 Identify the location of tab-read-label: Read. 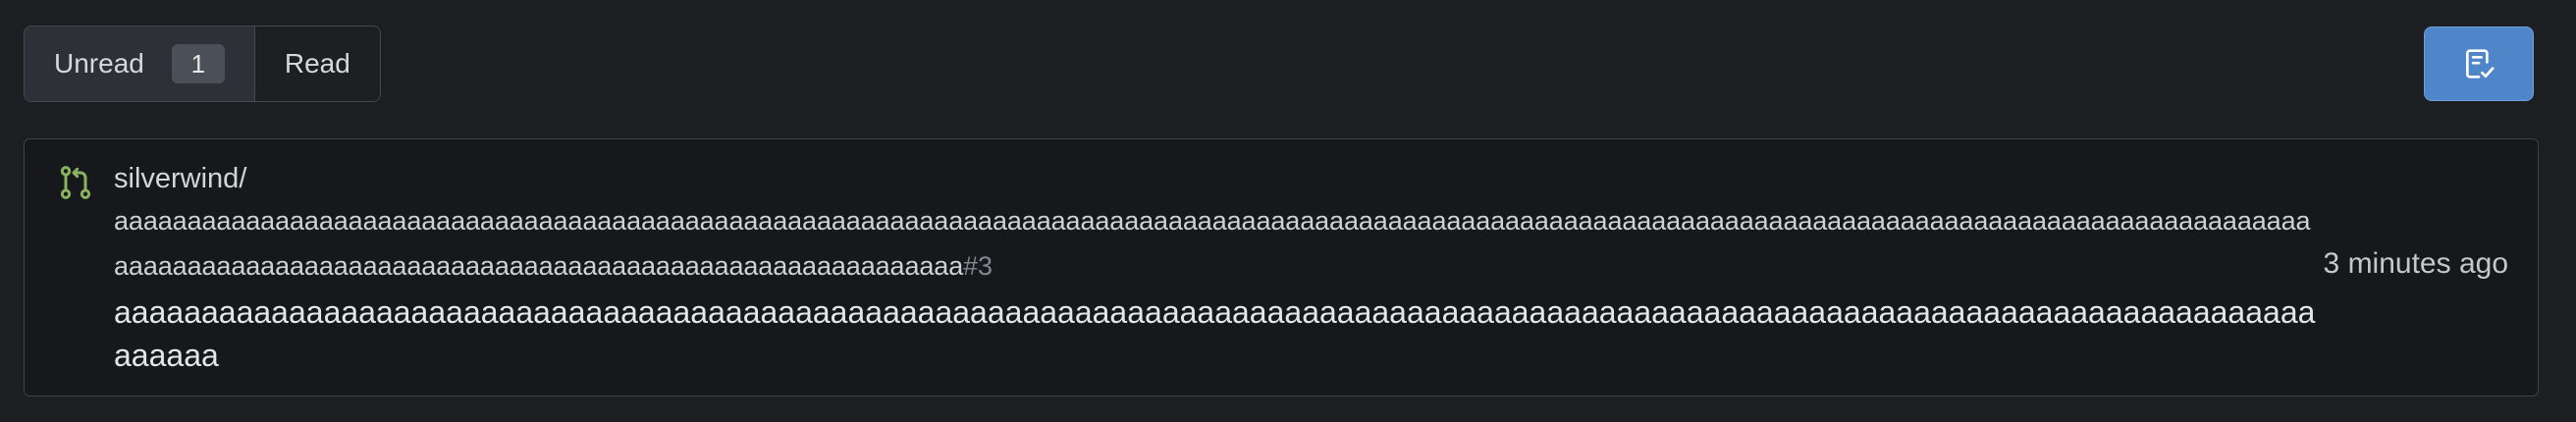
(317, 63).